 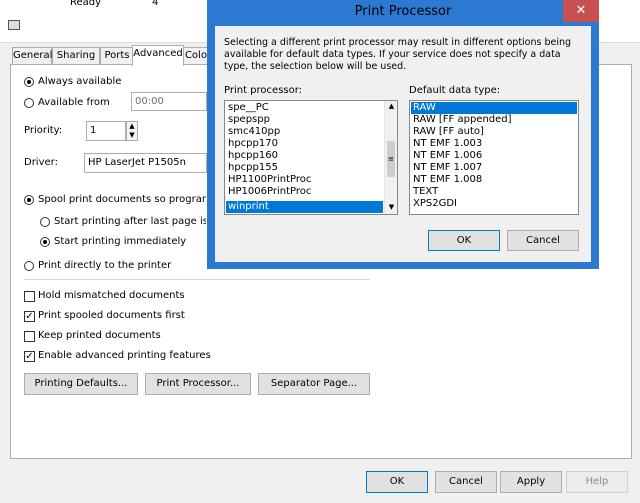 I want to click on start-after-last-page-label: Start printing after last page is spoo, so click(x=130, y=221).